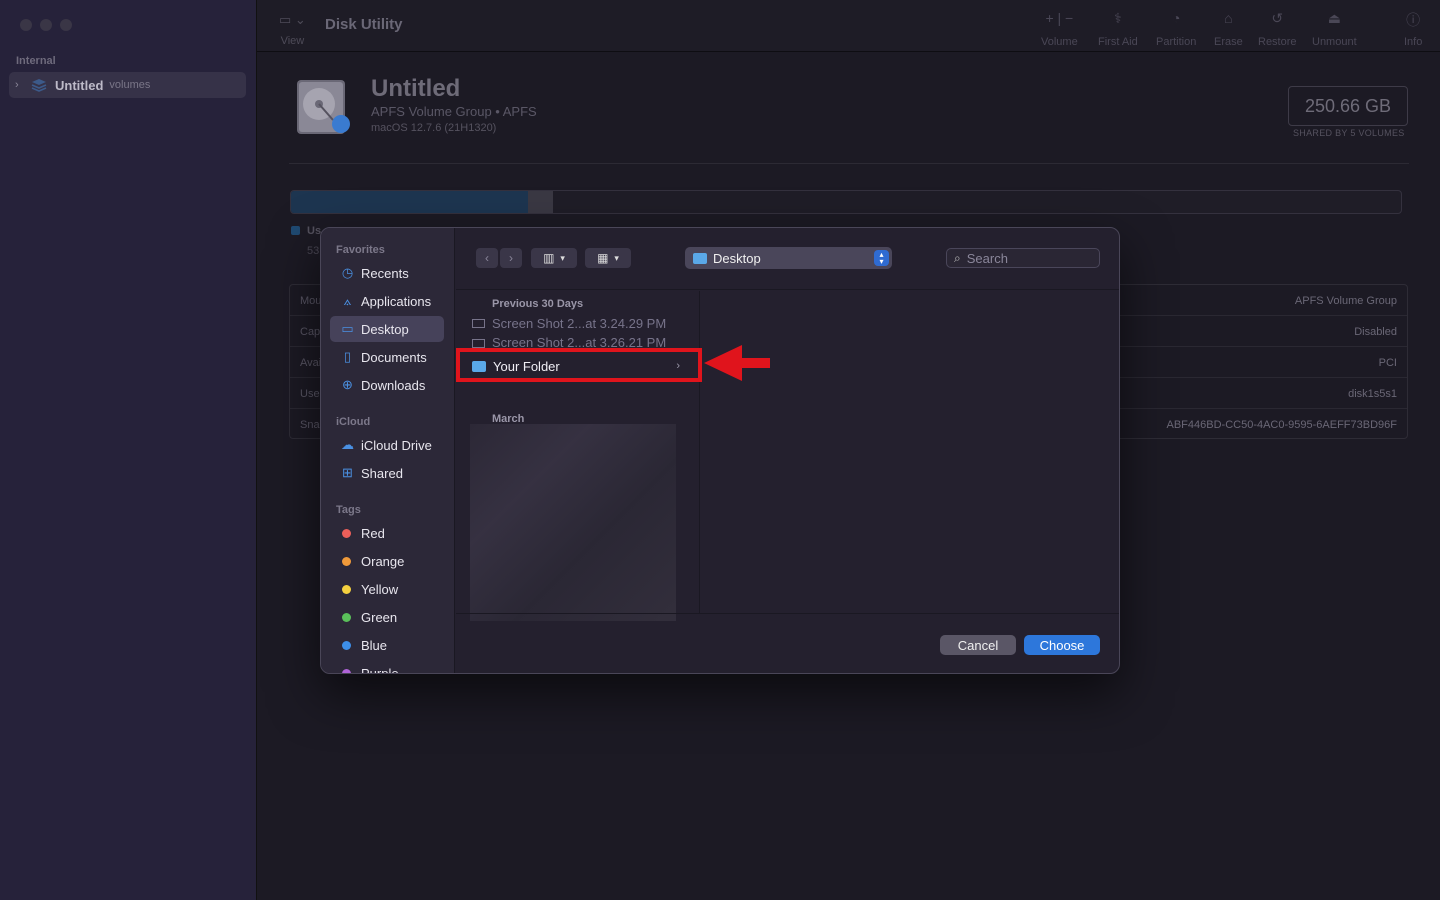  What do you see at coordinates (1118, 42) in the screenshot?
I see `first-aid-label: First Aid` at bounding box center [1118, 42].